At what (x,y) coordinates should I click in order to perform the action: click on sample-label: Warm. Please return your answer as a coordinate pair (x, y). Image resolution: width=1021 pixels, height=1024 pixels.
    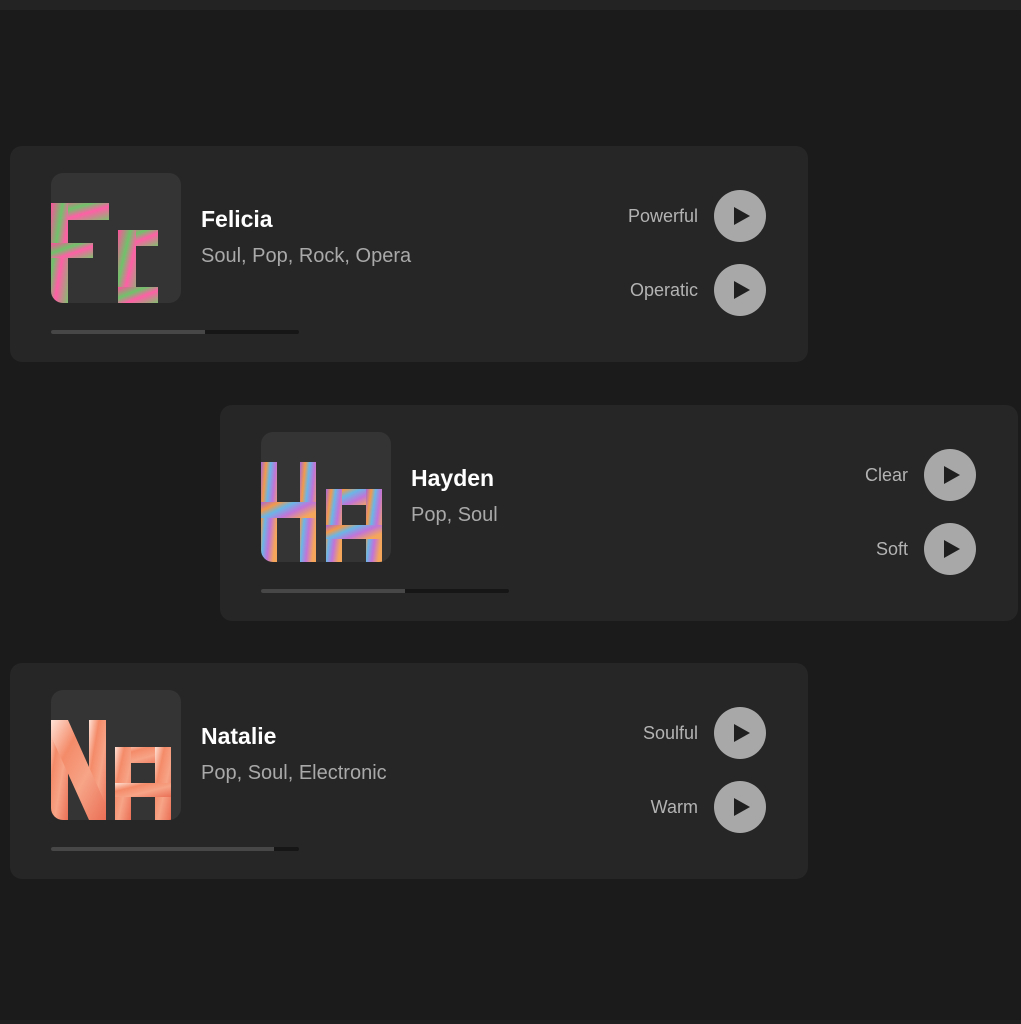
    Looking at the image, I should click on (674, 806).